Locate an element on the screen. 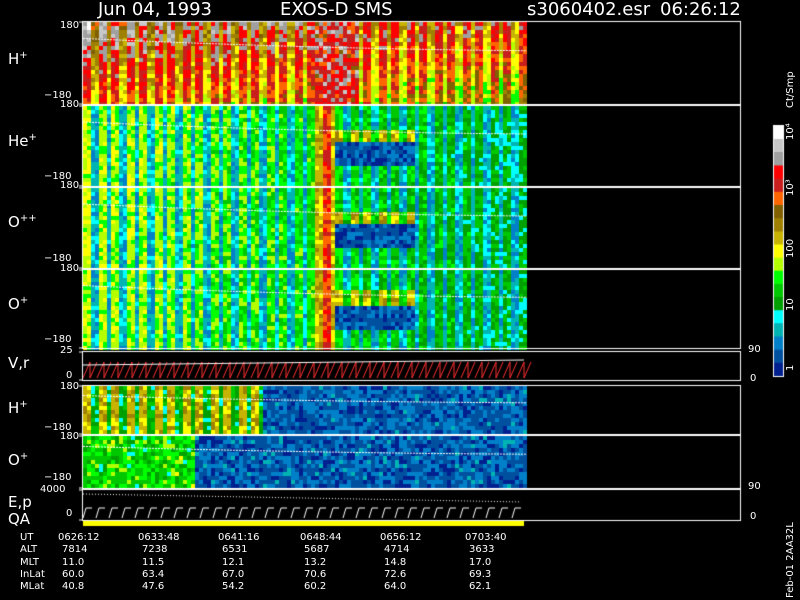 This screenshot has height=600, width=800. mlat-value: 54.2 is located at coordinates (233, 587).